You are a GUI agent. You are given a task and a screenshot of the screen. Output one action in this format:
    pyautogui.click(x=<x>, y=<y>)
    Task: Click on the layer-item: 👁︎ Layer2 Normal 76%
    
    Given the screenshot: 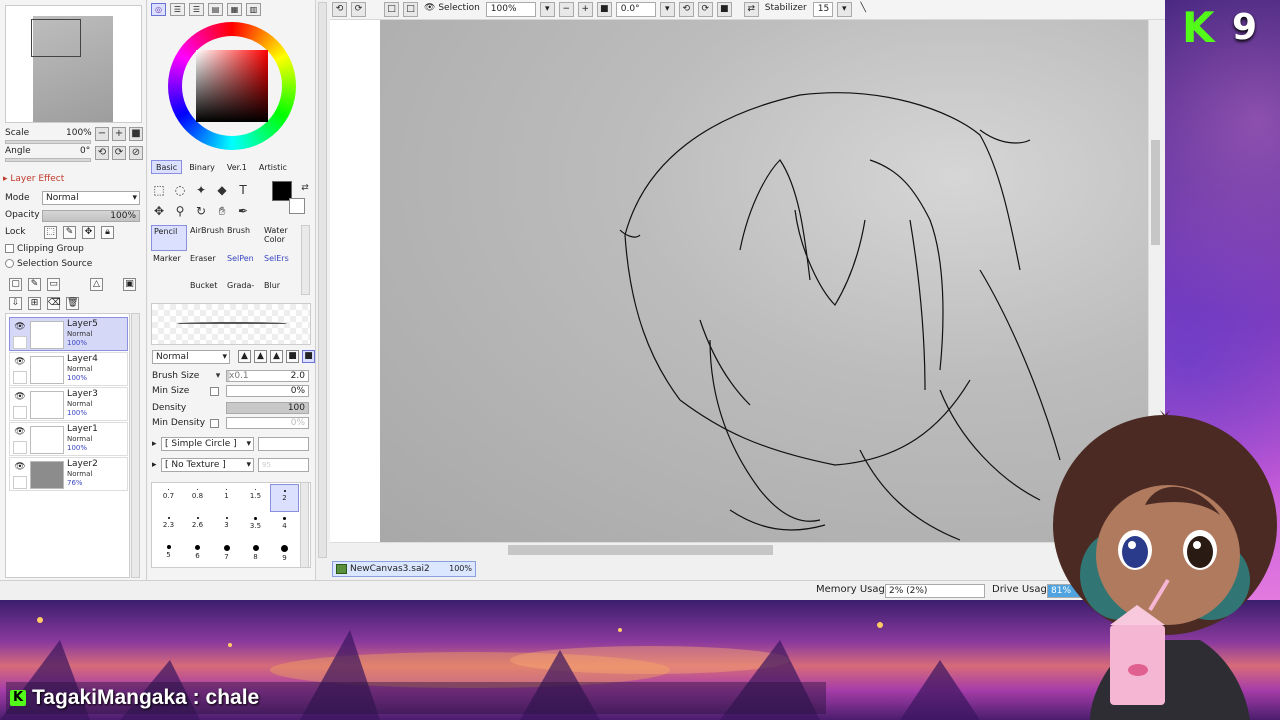 What is the action you would take?
    pyautogui.click(x=68, y=474)
    